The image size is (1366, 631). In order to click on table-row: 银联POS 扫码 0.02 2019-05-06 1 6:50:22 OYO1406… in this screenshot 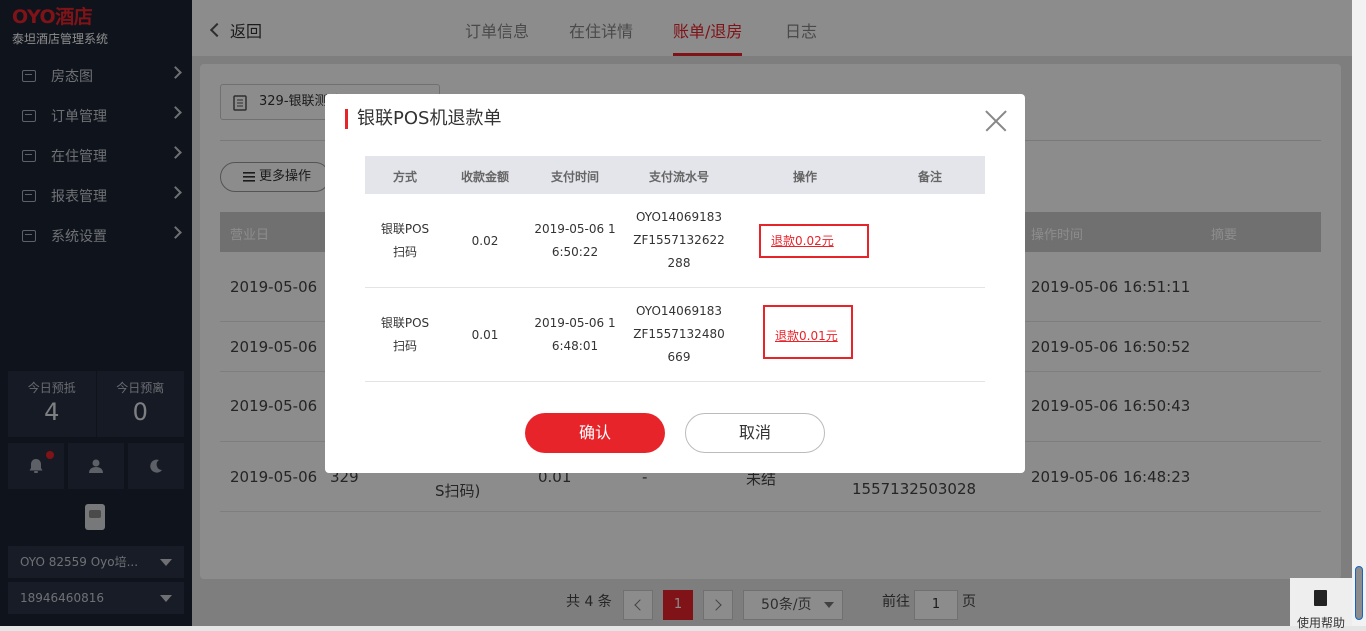, I will do `click(675, 241)`.